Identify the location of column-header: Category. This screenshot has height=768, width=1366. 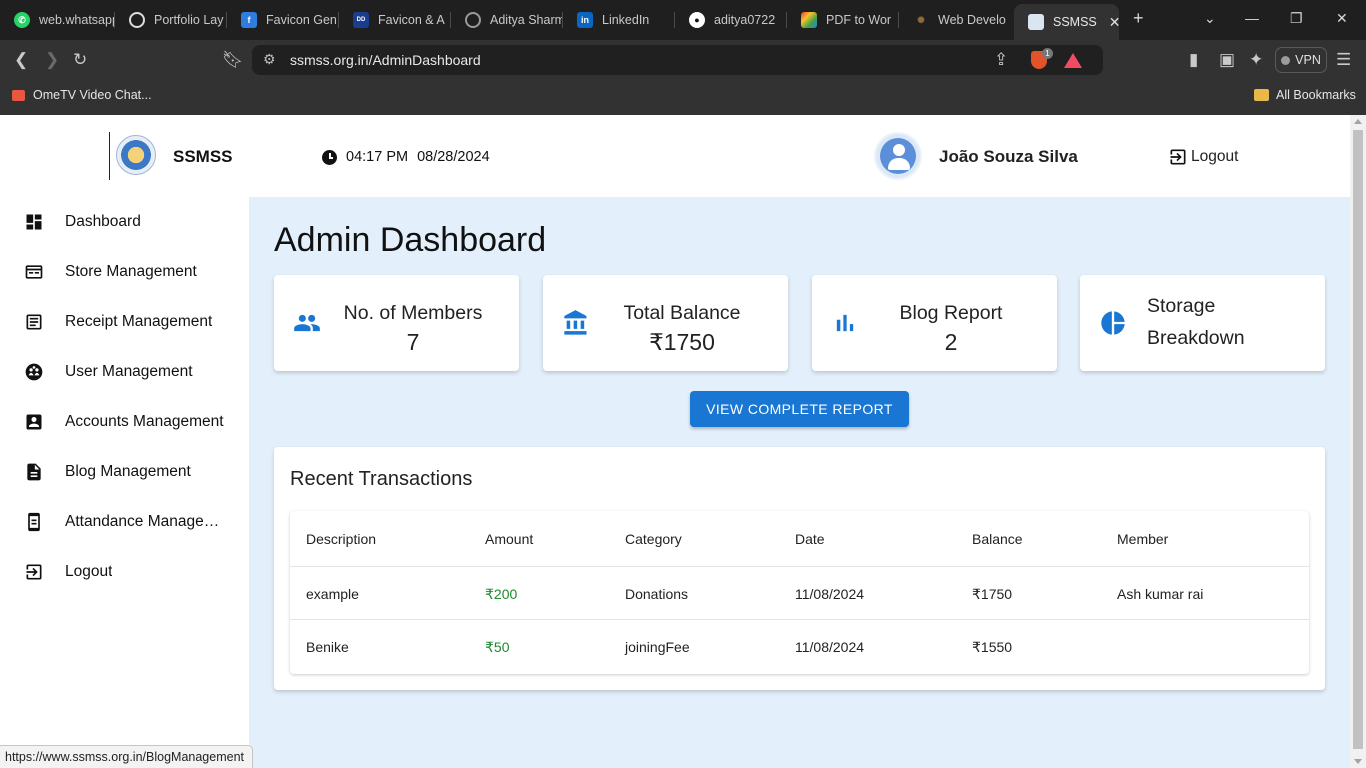
(653, 539).